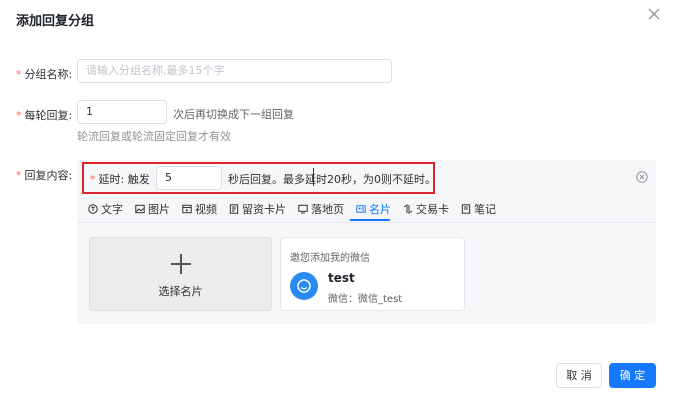 The height and width of the screenshot is (412, 682). Describe the element at coordinates (303, 209) in the screenshot. I see `landing-page-icon` at that location.